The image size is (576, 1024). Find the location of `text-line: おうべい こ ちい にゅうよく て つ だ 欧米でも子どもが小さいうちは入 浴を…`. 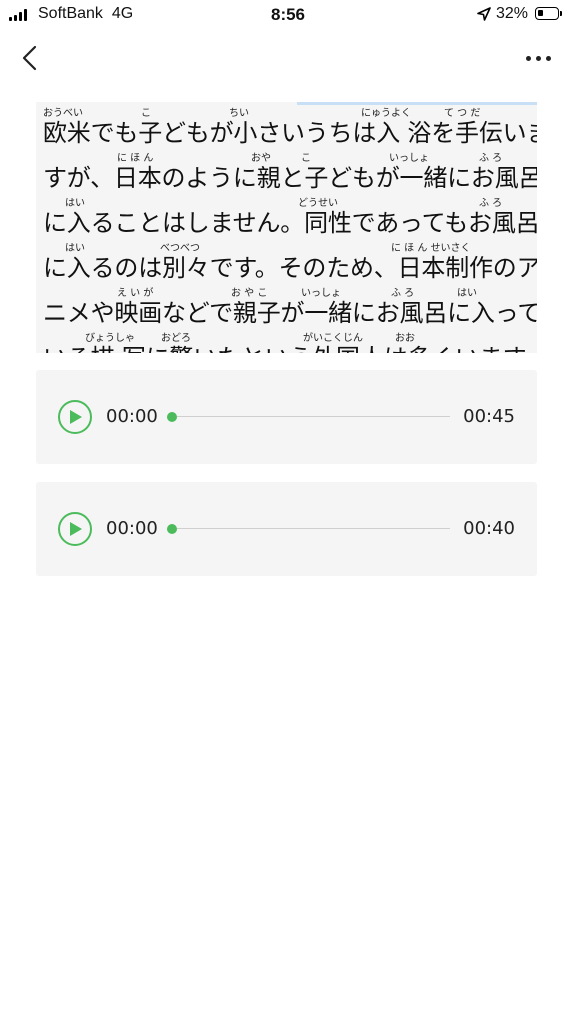

text-line: おうべい こ ちい にゅうよく て つ だ 欧米でも子どもが小さいうちは入 浴を… is located at coordinates (290, 124).